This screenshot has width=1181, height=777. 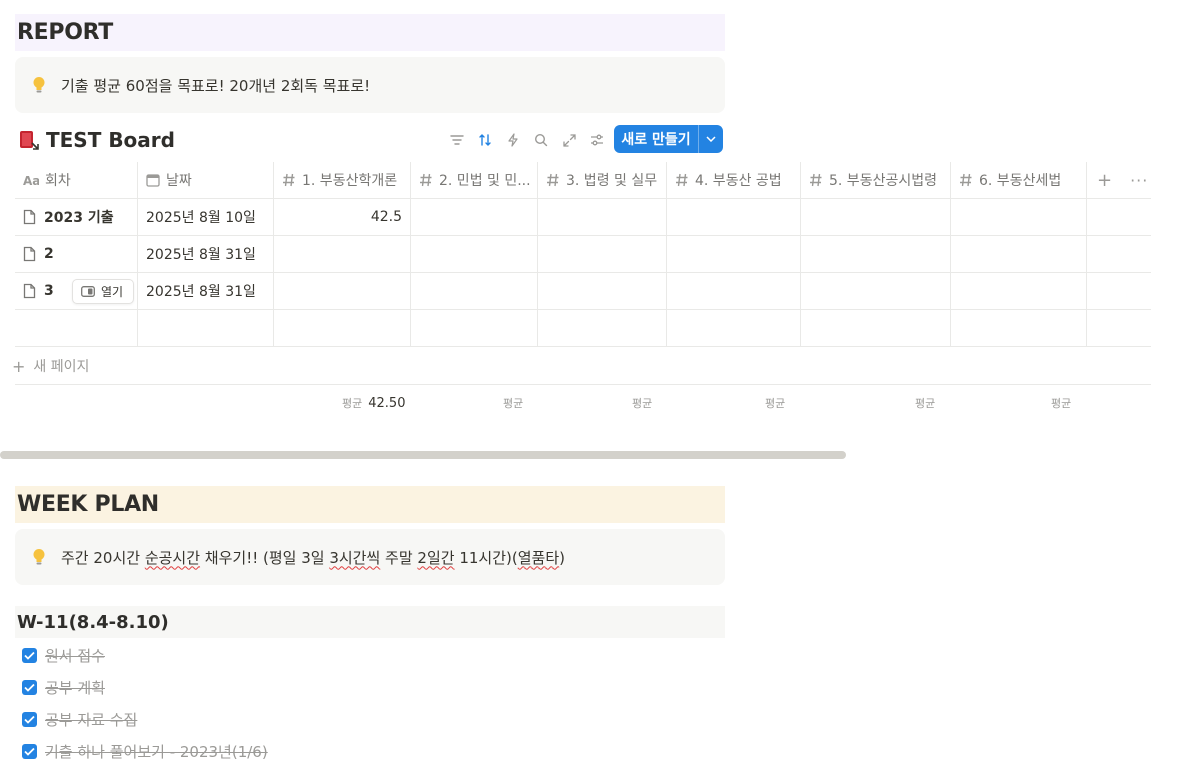 I want to click on automation-icon, so click(x=513, y=140).